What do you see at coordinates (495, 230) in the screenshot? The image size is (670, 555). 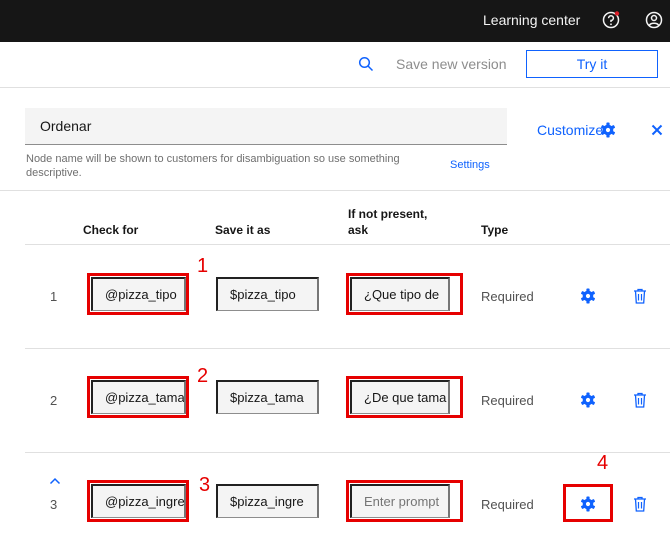 I see `column-header-type: Type` at bounding box center [495, 230].